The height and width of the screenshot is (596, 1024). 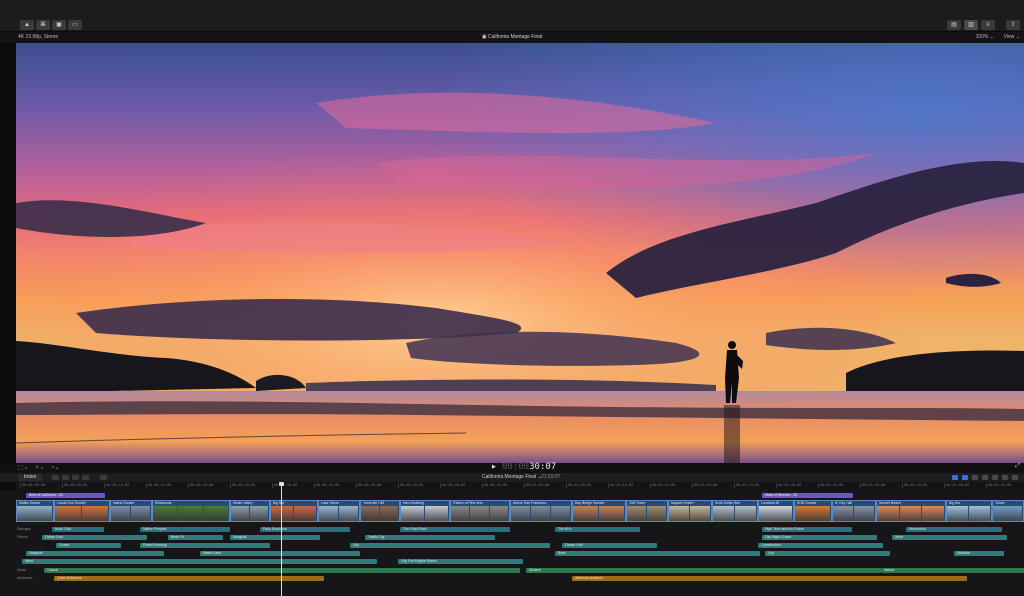 I want to click on index-button: Index, so click(x=30, y=477).